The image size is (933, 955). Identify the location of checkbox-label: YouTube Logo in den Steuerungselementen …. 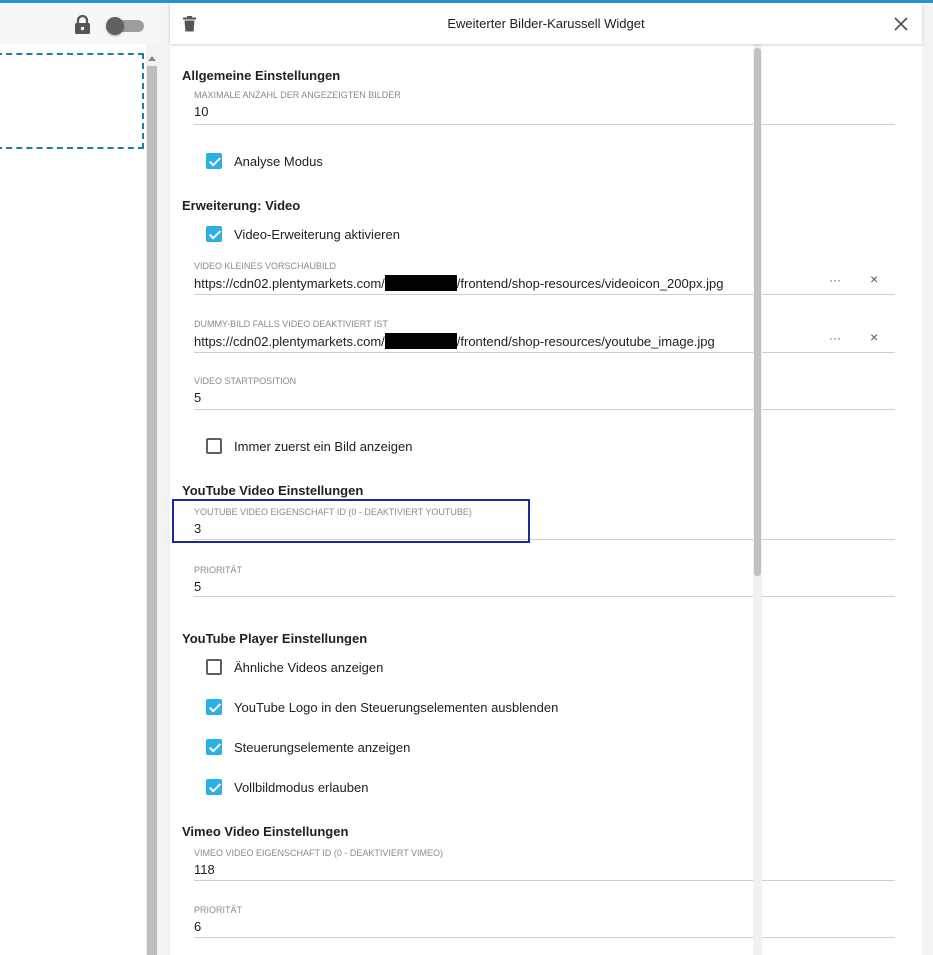
(396, 707).